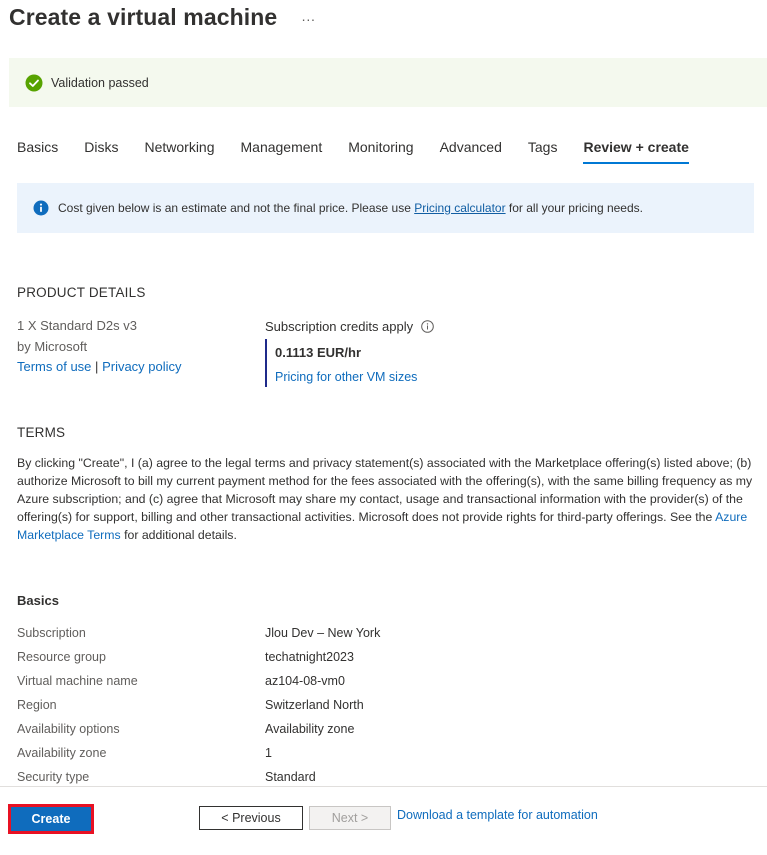 The height and width of the screenshot is (855, 767). Describe the element at coordinates (268, 753) in the screenshot. I see `summary-value: 1` at that location.